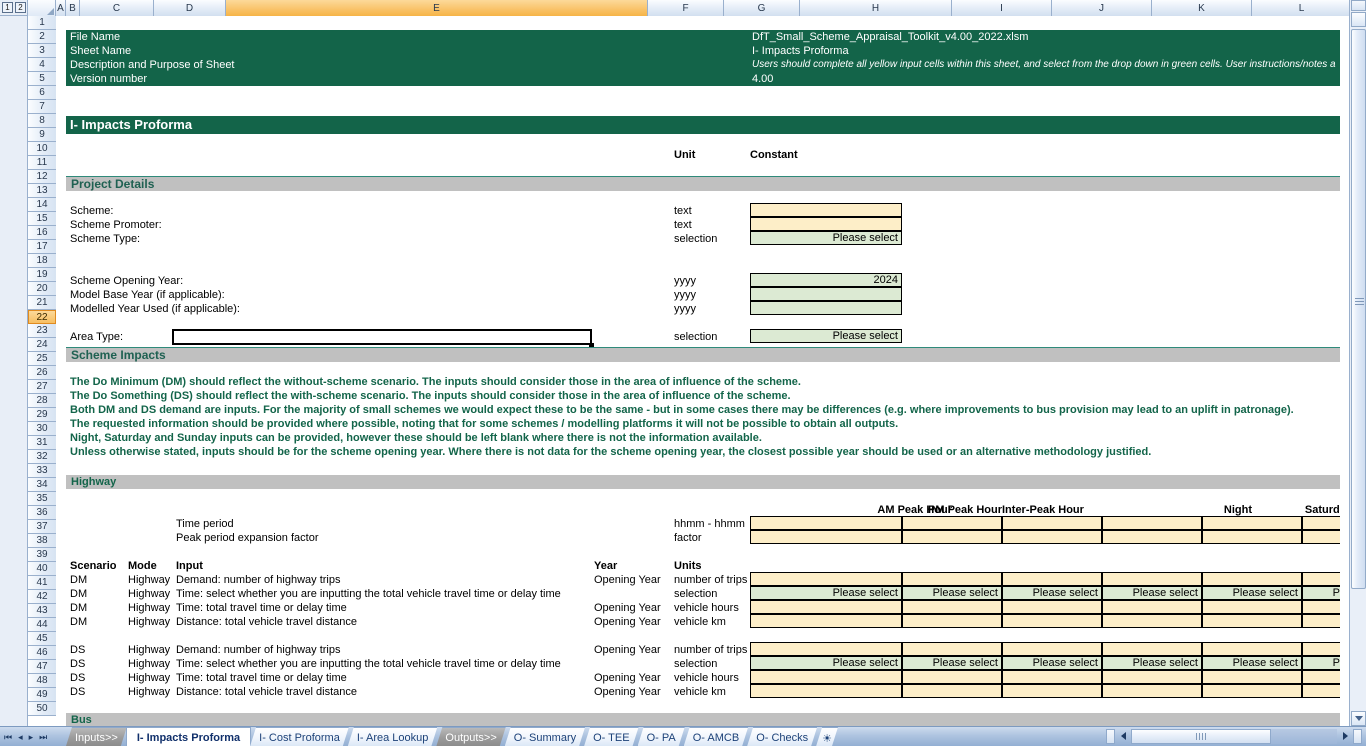 The image size is (1366, 746). Describe the element at coordinates (1252, 663) in the screenshot. I see `input-ds-r6-night: Please select` at that location.